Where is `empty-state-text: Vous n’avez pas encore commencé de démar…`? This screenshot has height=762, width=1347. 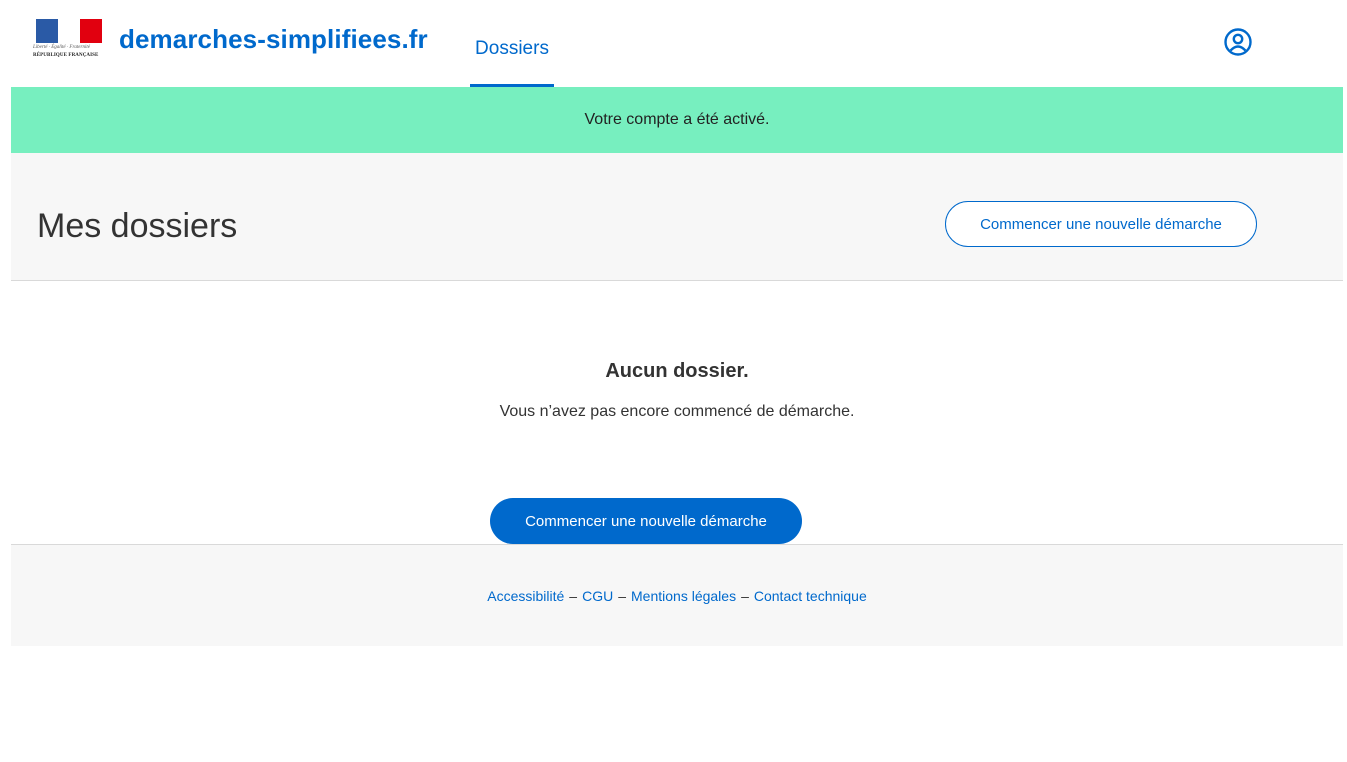 empty-state-text: Vous n’avez pas encore commencé de démar… is located at coordinates (677, 411).